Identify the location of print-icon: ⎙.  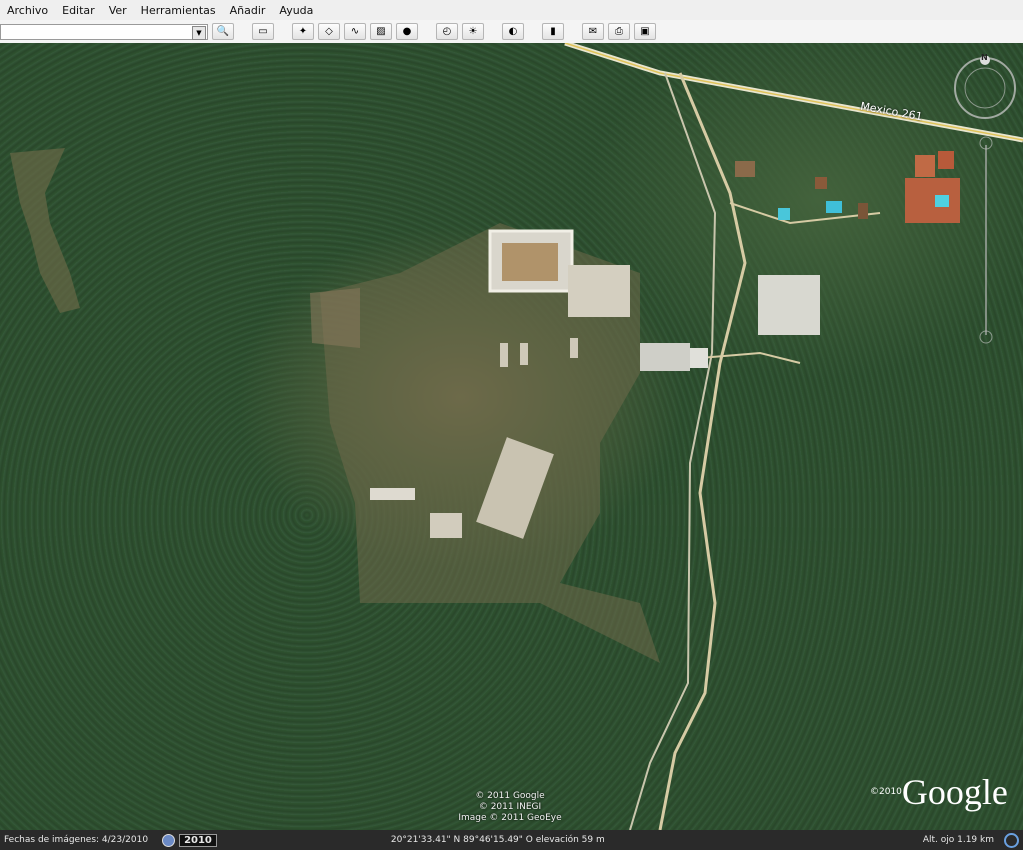
(619, 31).